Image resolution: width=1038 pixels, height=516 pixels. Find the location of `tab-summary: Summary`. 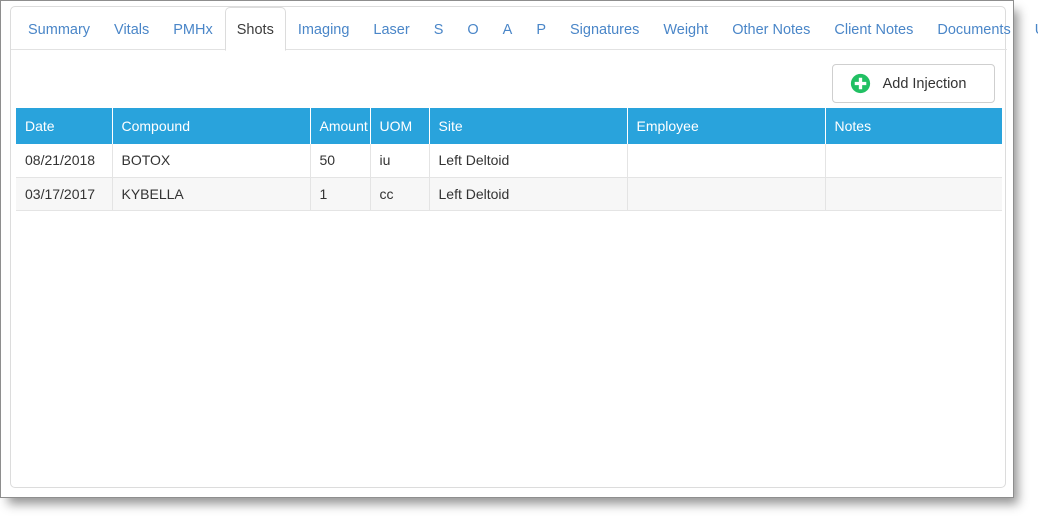

tab-summary: Summary is located at coordinates (59, 28).